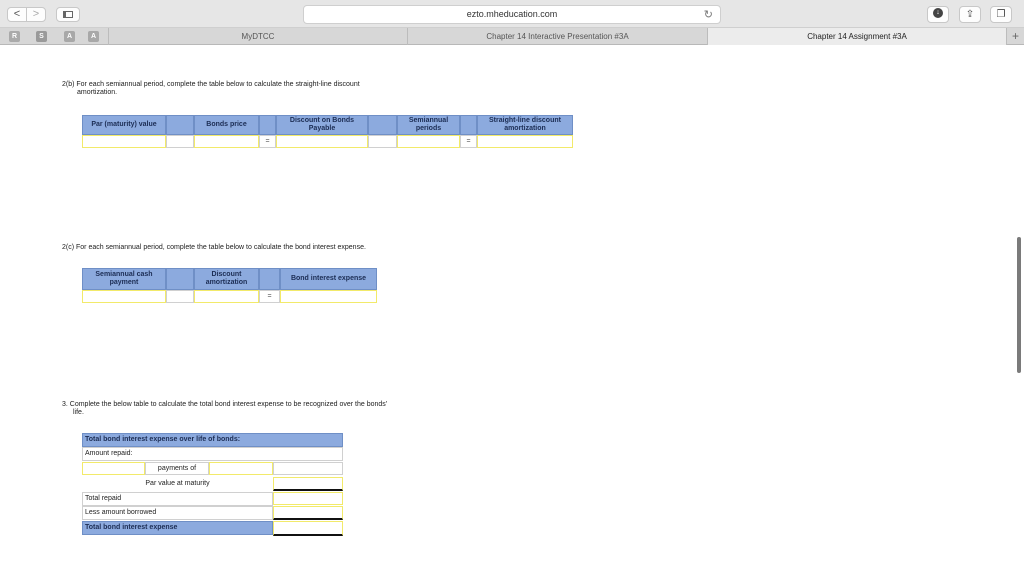 This screenshot has width=1024, height=576. I want to click on sidebar-toggle-button, so click(68, 14).